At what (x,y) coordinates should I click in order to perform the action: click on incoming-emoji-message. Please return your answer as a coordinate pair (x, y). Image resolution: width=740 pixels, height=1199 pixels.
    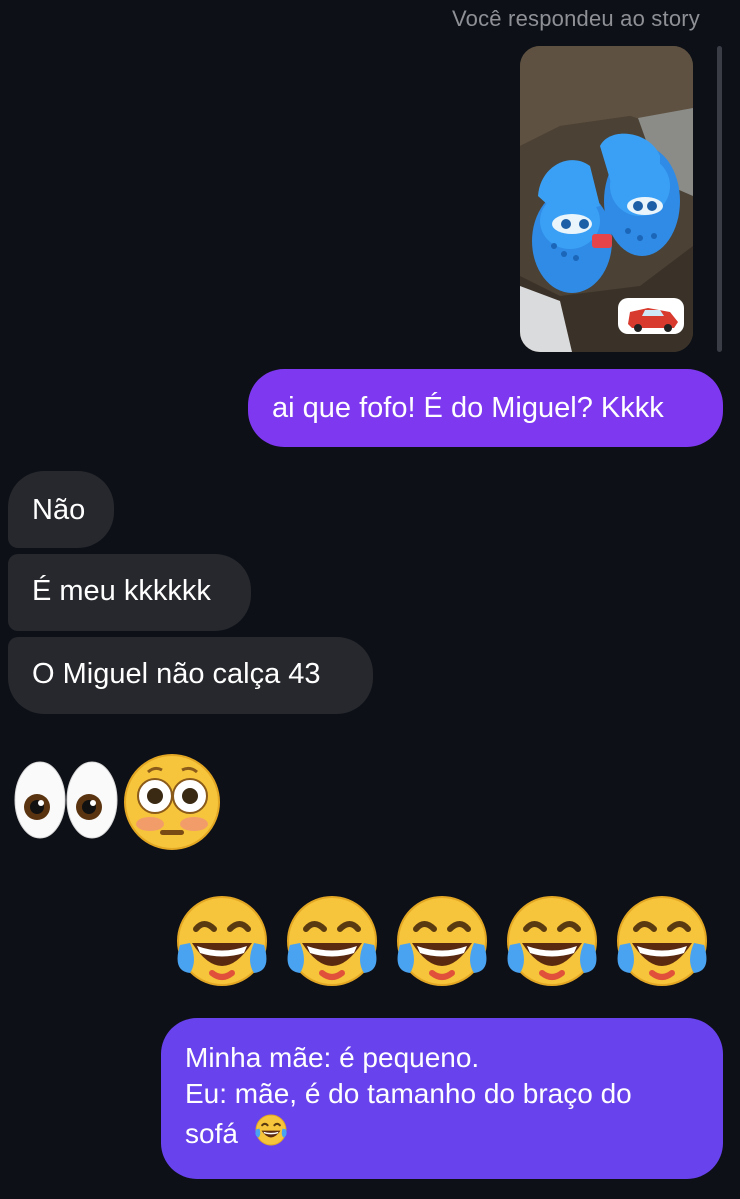
    Looking at the image, I should click on (117, 804).